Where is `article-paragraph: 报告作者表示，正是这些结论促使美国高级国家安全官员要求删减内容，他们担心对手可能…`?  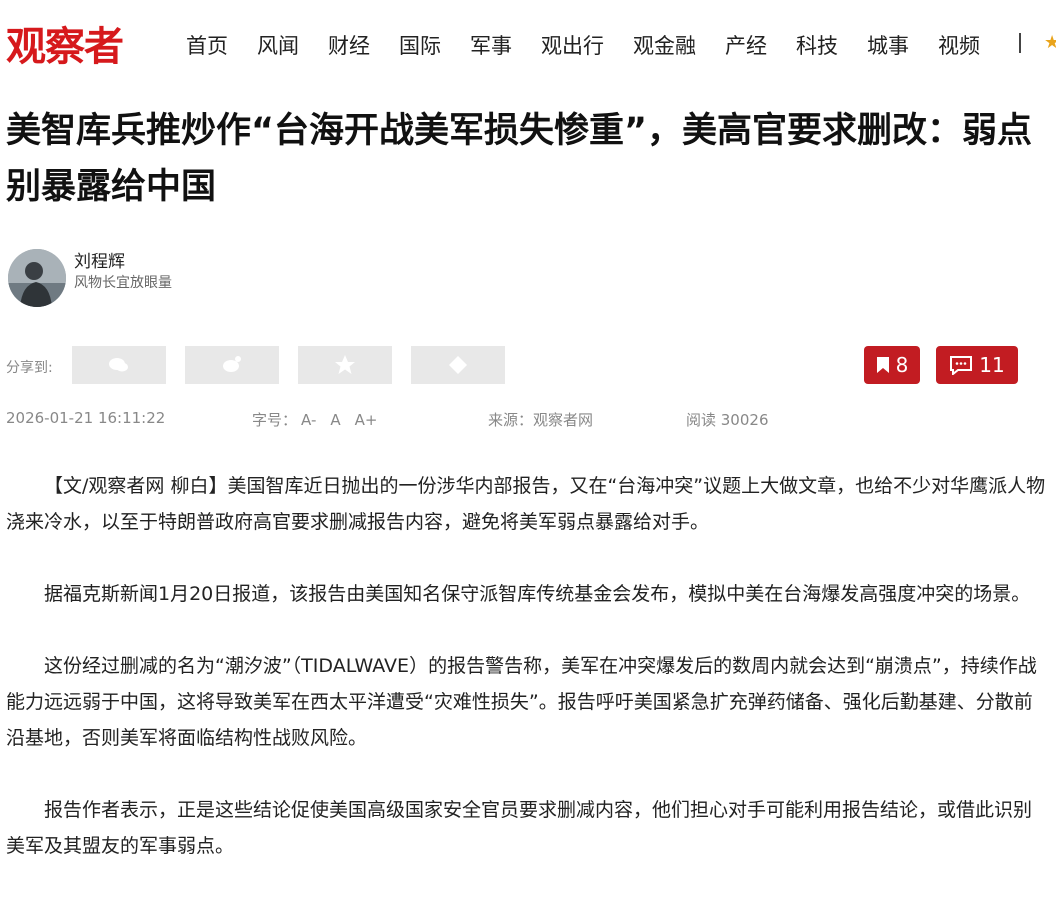
article-paragraph: 报告作者表示，正是这些结论促使美国高级国家安全官员要求删减内容，他们担心对手可能… is located at coordinates (519, 828).